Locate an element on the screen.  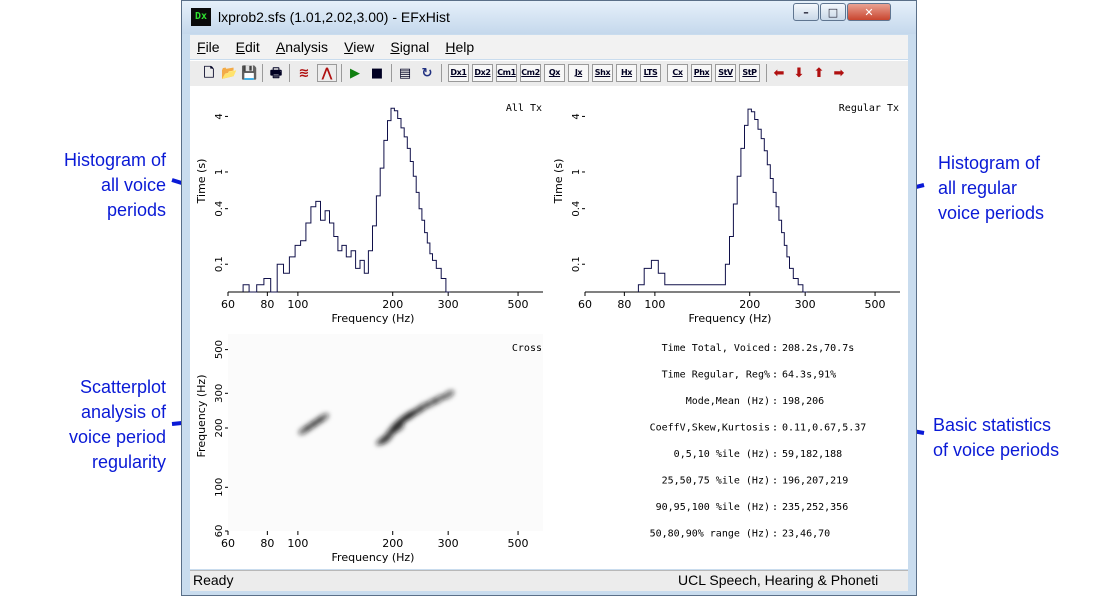
arrow-right-icon: ➡ is located at coordinates (839, 73).